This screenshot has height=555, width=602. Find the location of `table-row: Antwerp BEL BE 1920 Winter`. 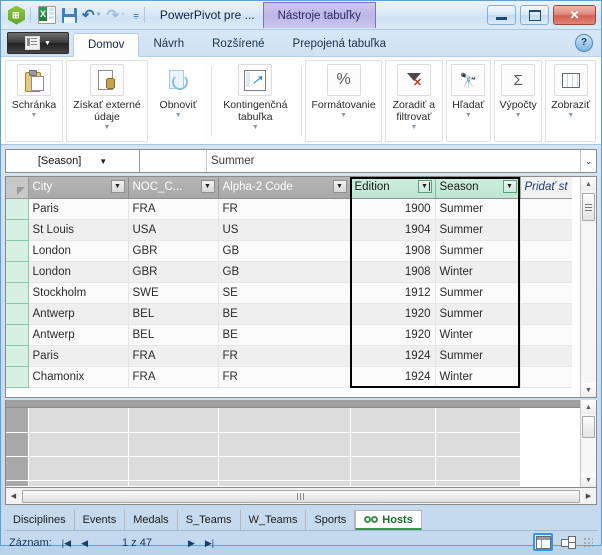

table-row: Antwerp BEL BE 1920 Winter is located at coordinates (289, 335).